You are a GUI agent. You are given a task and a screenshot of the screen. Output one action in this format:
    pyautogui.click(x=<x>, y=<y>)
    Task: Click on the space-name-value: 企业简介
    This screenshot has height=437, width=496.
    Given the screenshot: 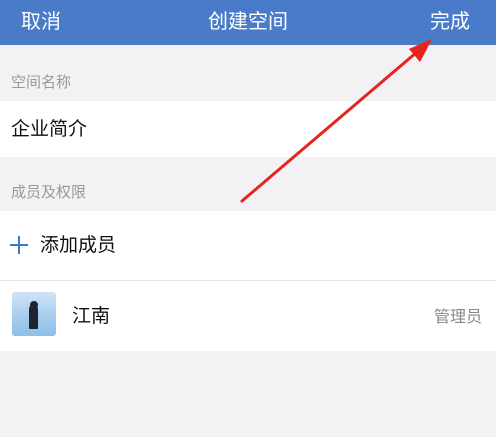 What is the action you would take?
    pyautogui.click(x=49, y=129)
    